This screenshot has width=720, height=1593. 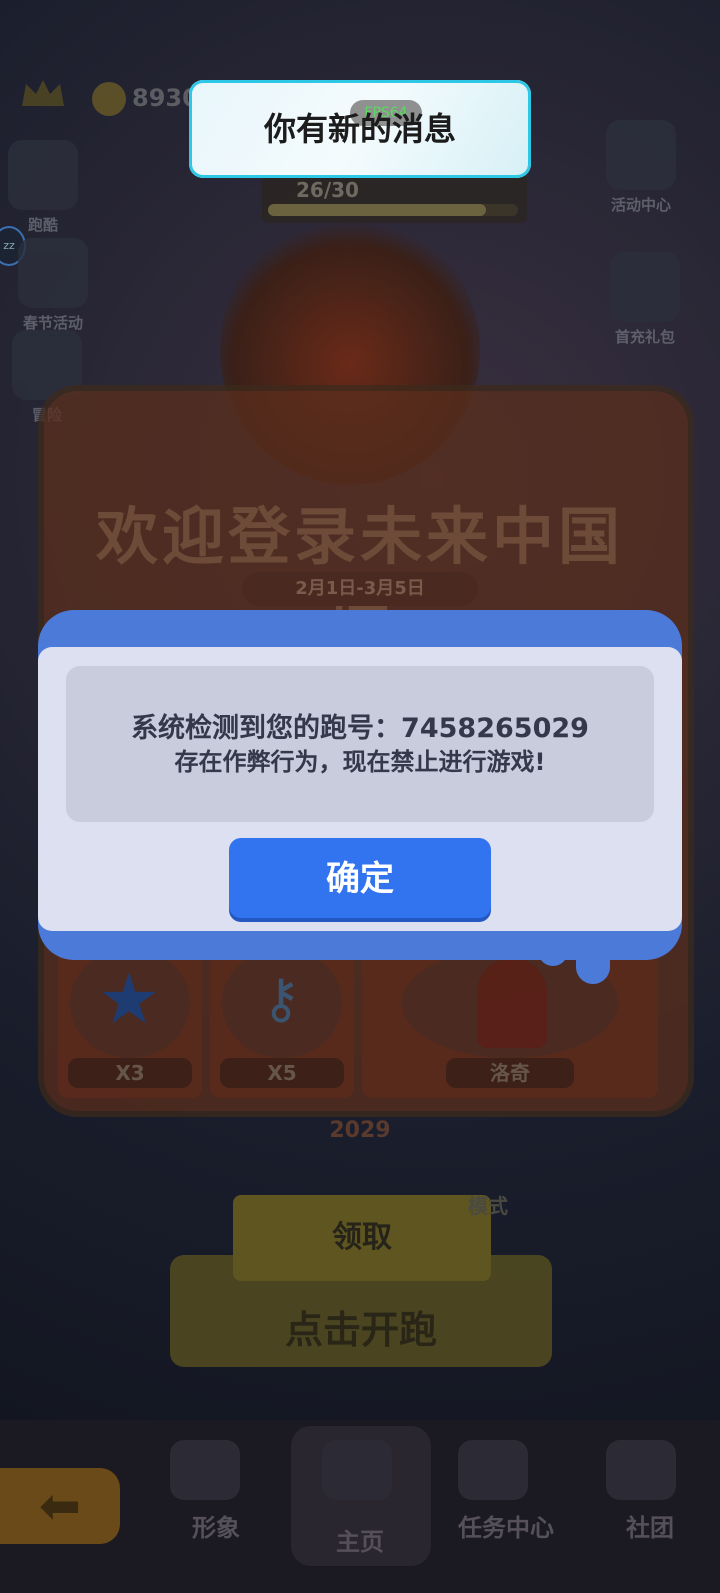 I want to click on sidebar-item-run: 跑酷, so click(x=43, y=187).